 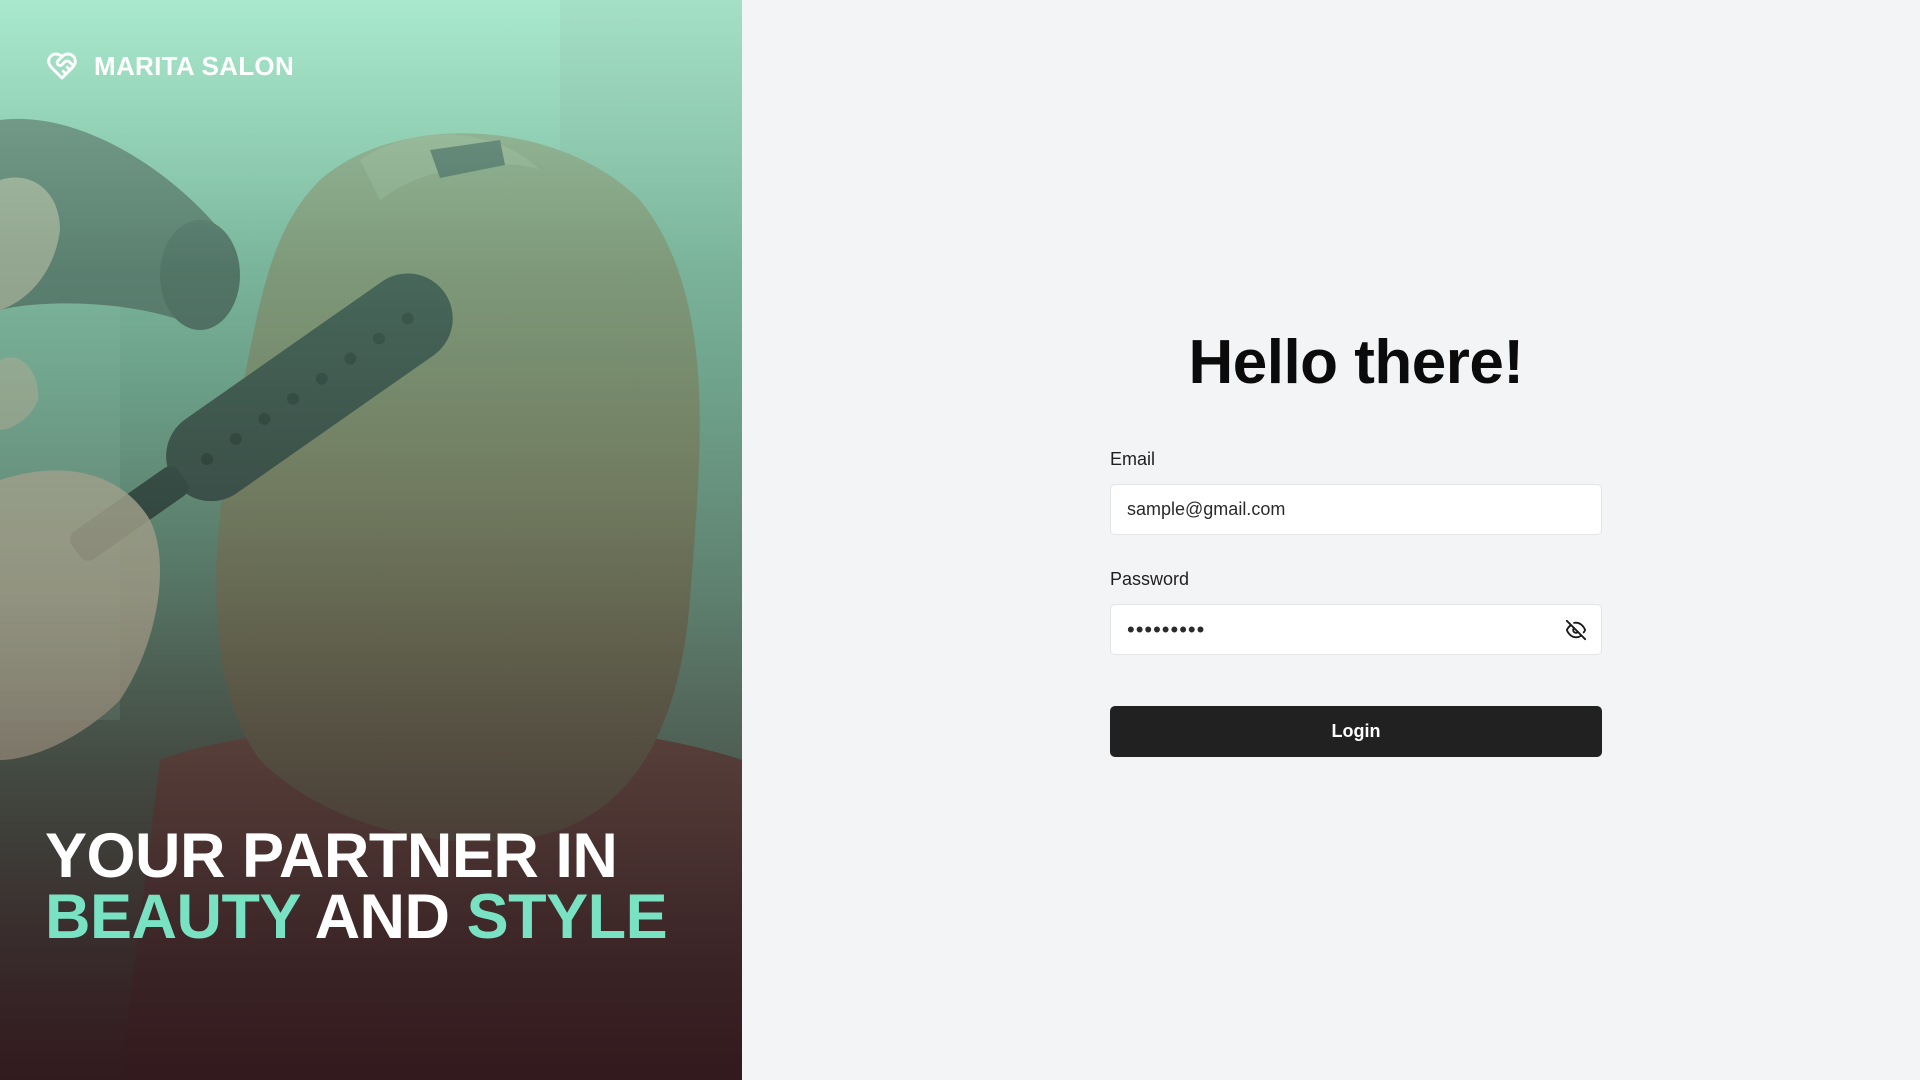 What do you see at coordinates (1576, 630) in the screenshot?
I see `eye-off-icon` at bounding box center [1576, 630].